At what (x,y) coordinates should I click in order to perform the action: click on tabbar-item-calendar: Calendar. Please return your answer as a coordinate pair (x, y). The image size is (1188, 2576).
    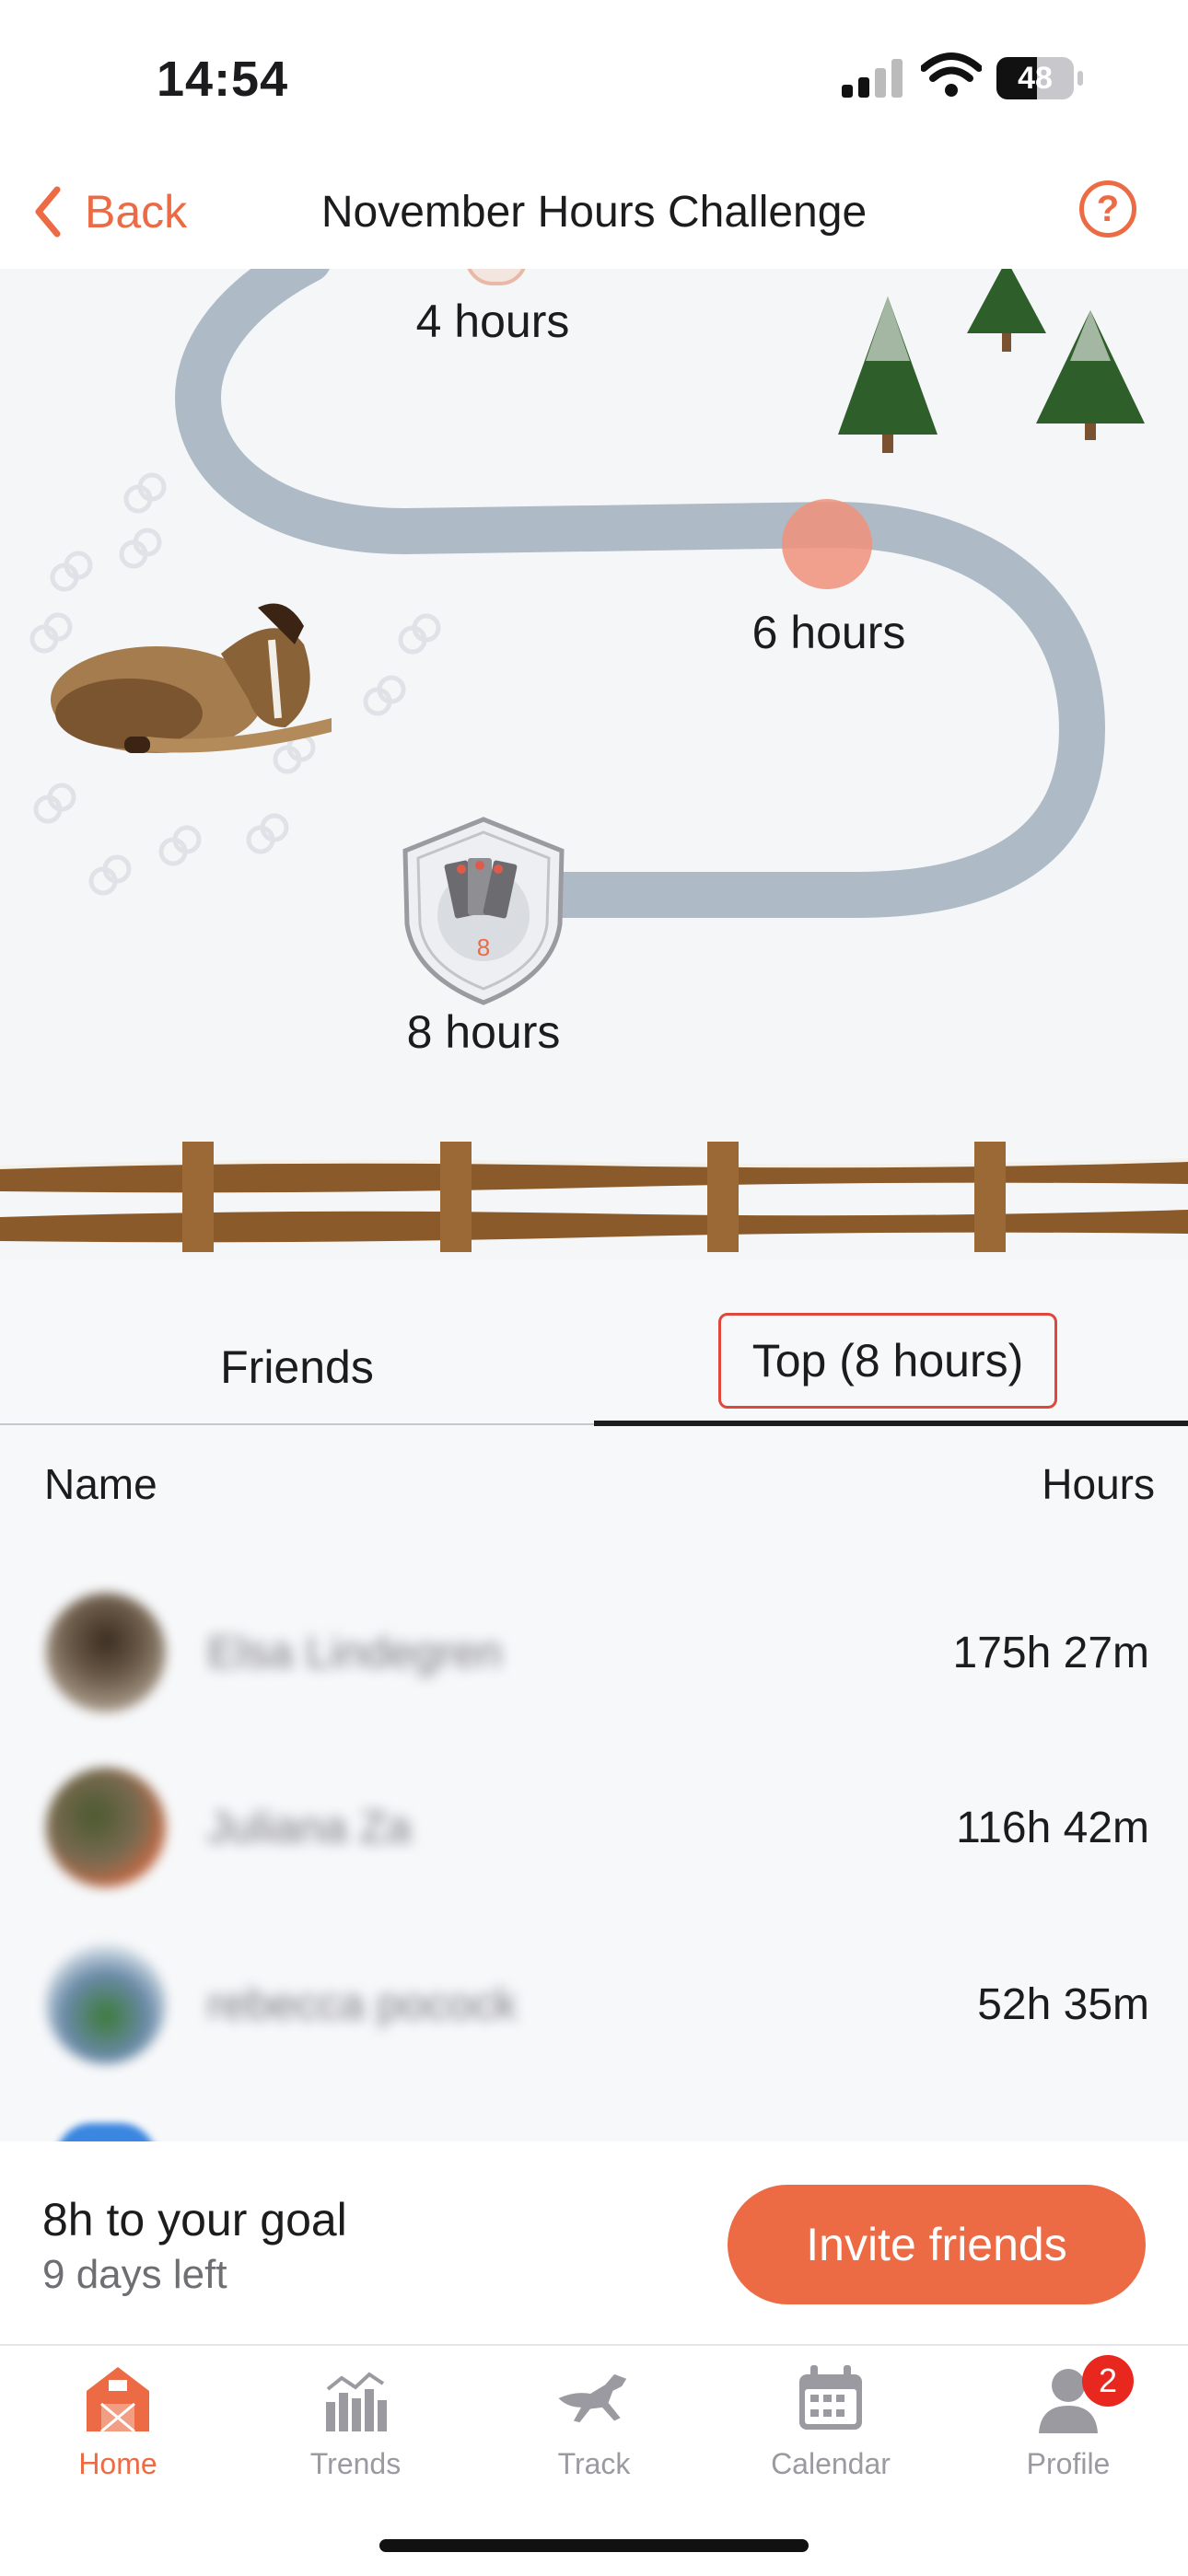
    Looking at the image, I should click on (831, 2426).